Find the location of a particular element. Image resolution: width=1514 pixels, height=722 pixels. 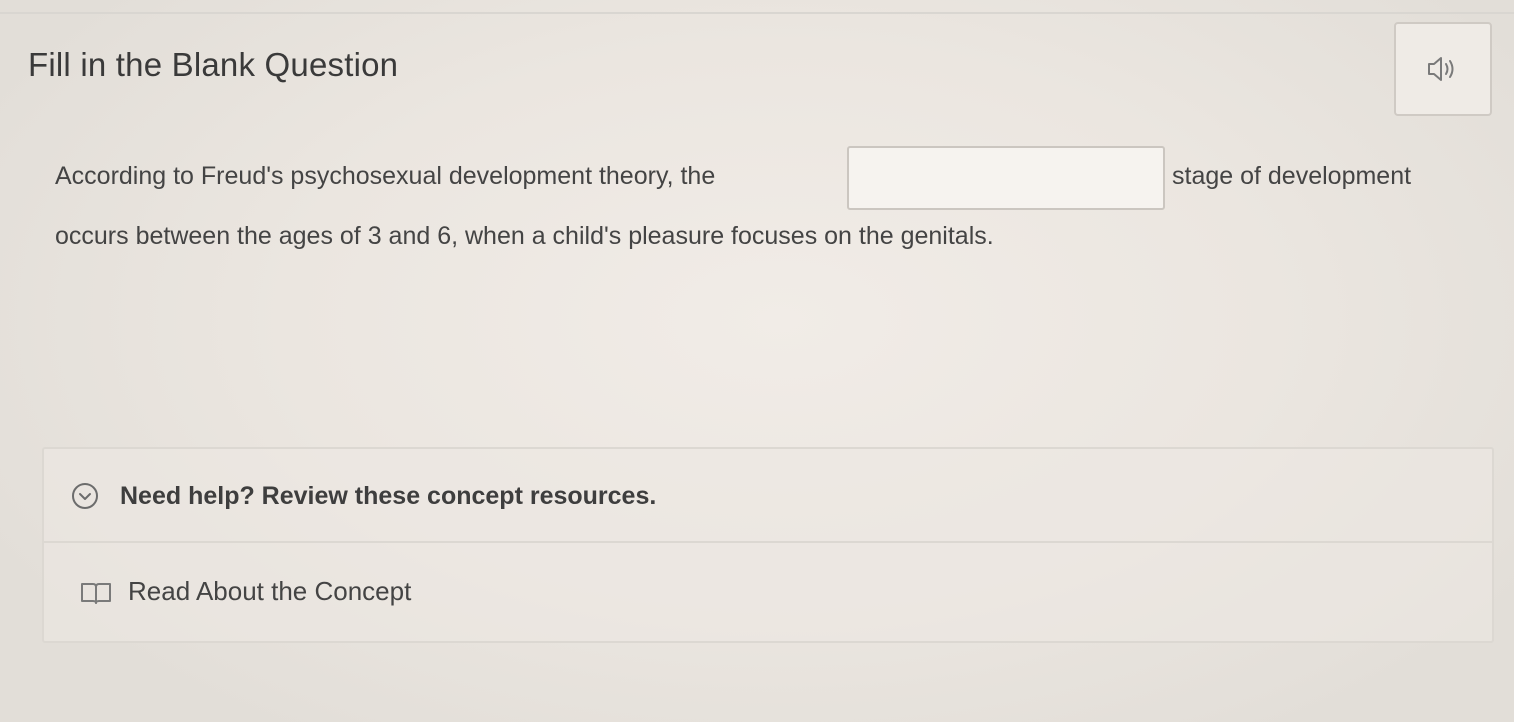

speaker-icon is located at coordinates (1441, 69).